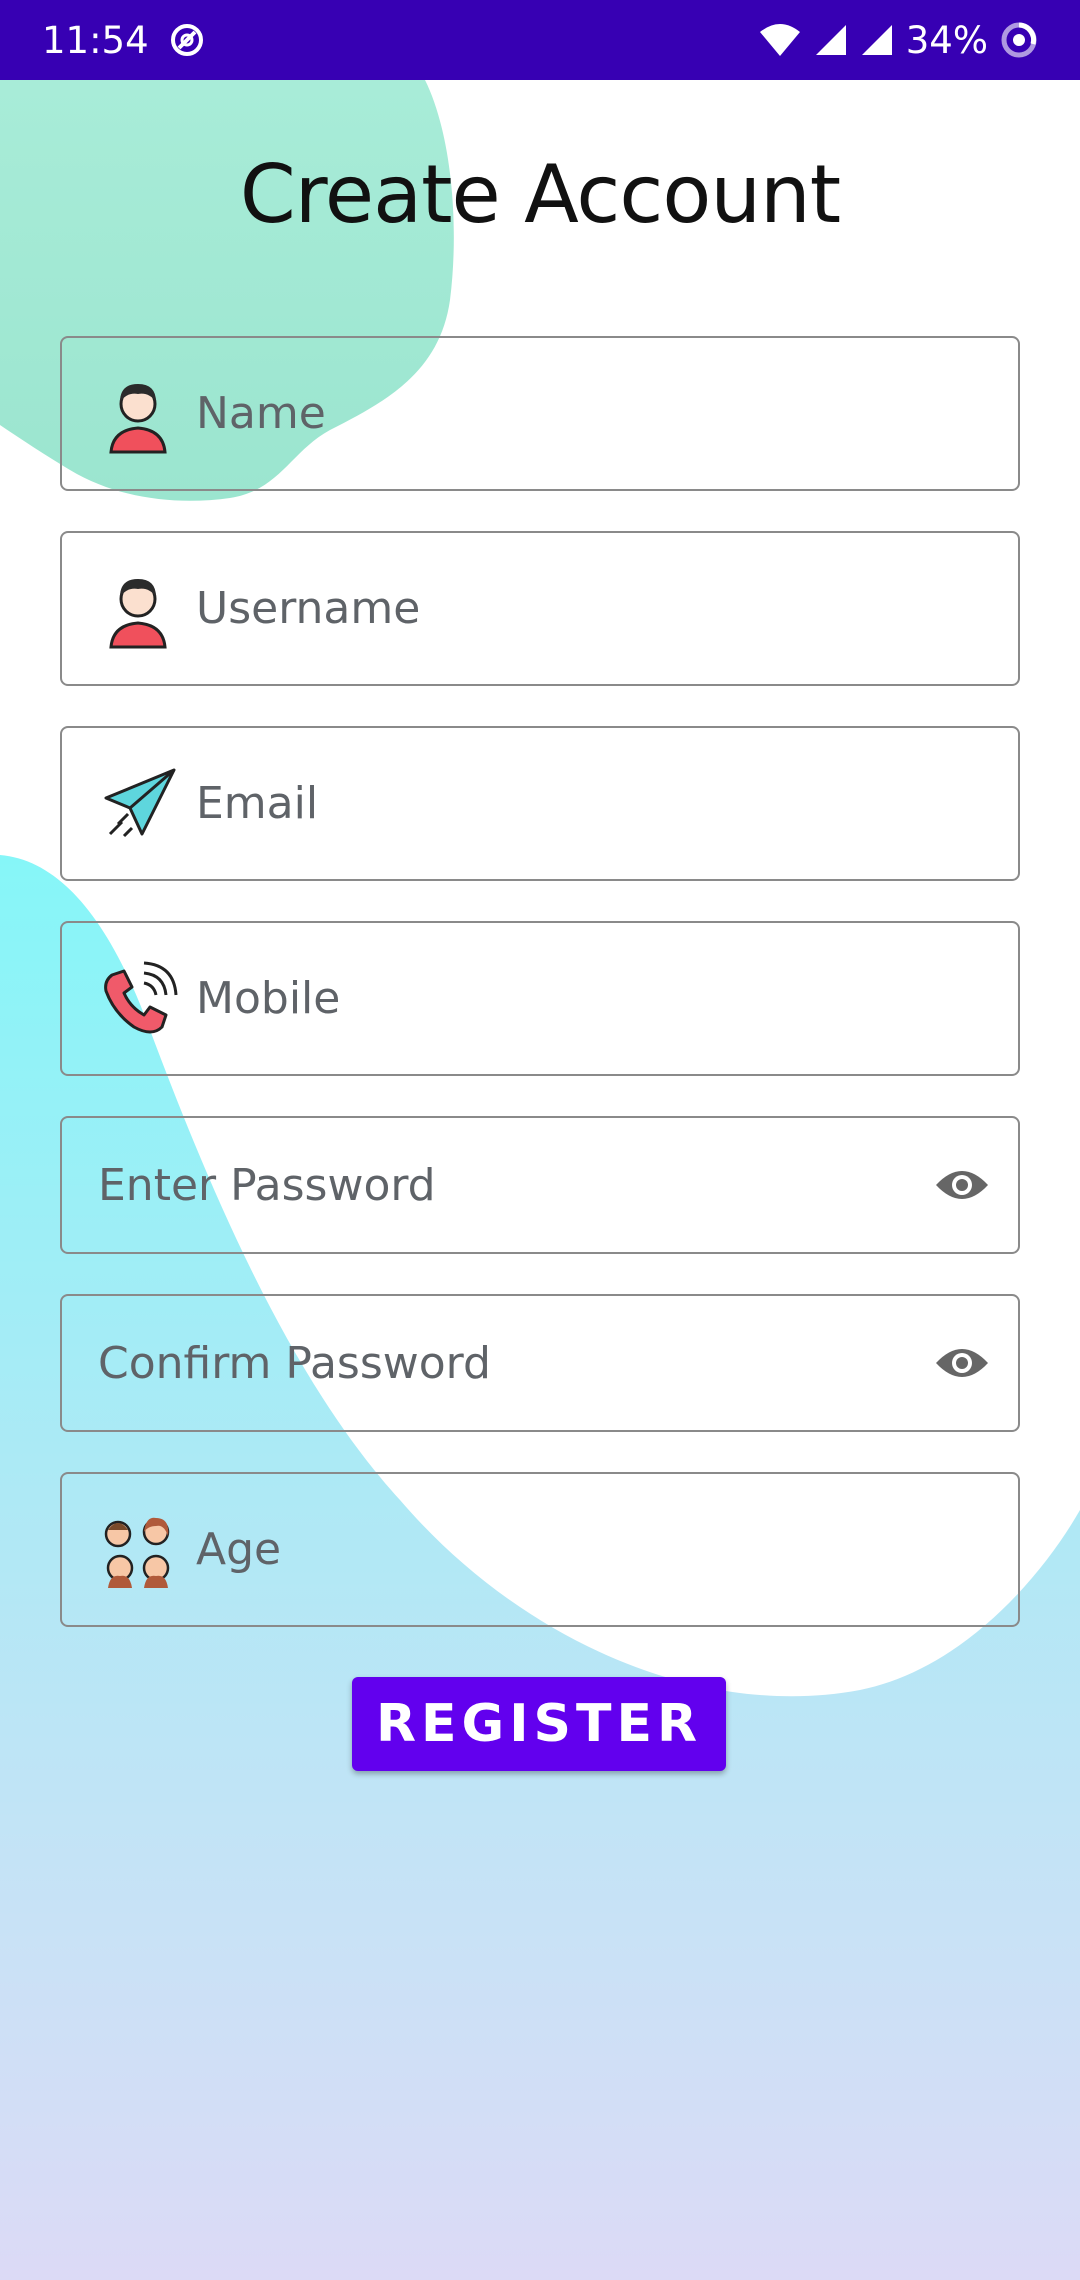 This screenshot has height=2280, width=1080. What do you see at coordinates (540, 998) in the screenshot?
I see `mobile-field: Mobile` at bounding box center [540, 998].